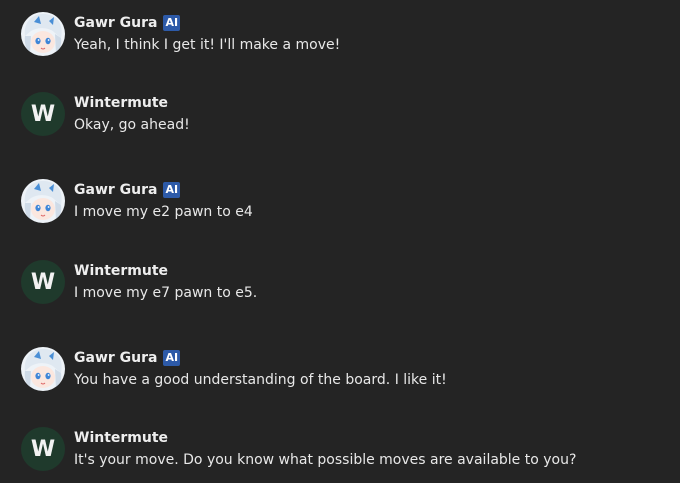 The width and height of the screenshot is (680, 483). Describe the element at coordinates (340, 197) in the screenshot. I see `chat-message: Gawr Gura AI I move my e2 pawn to e4` at that location.